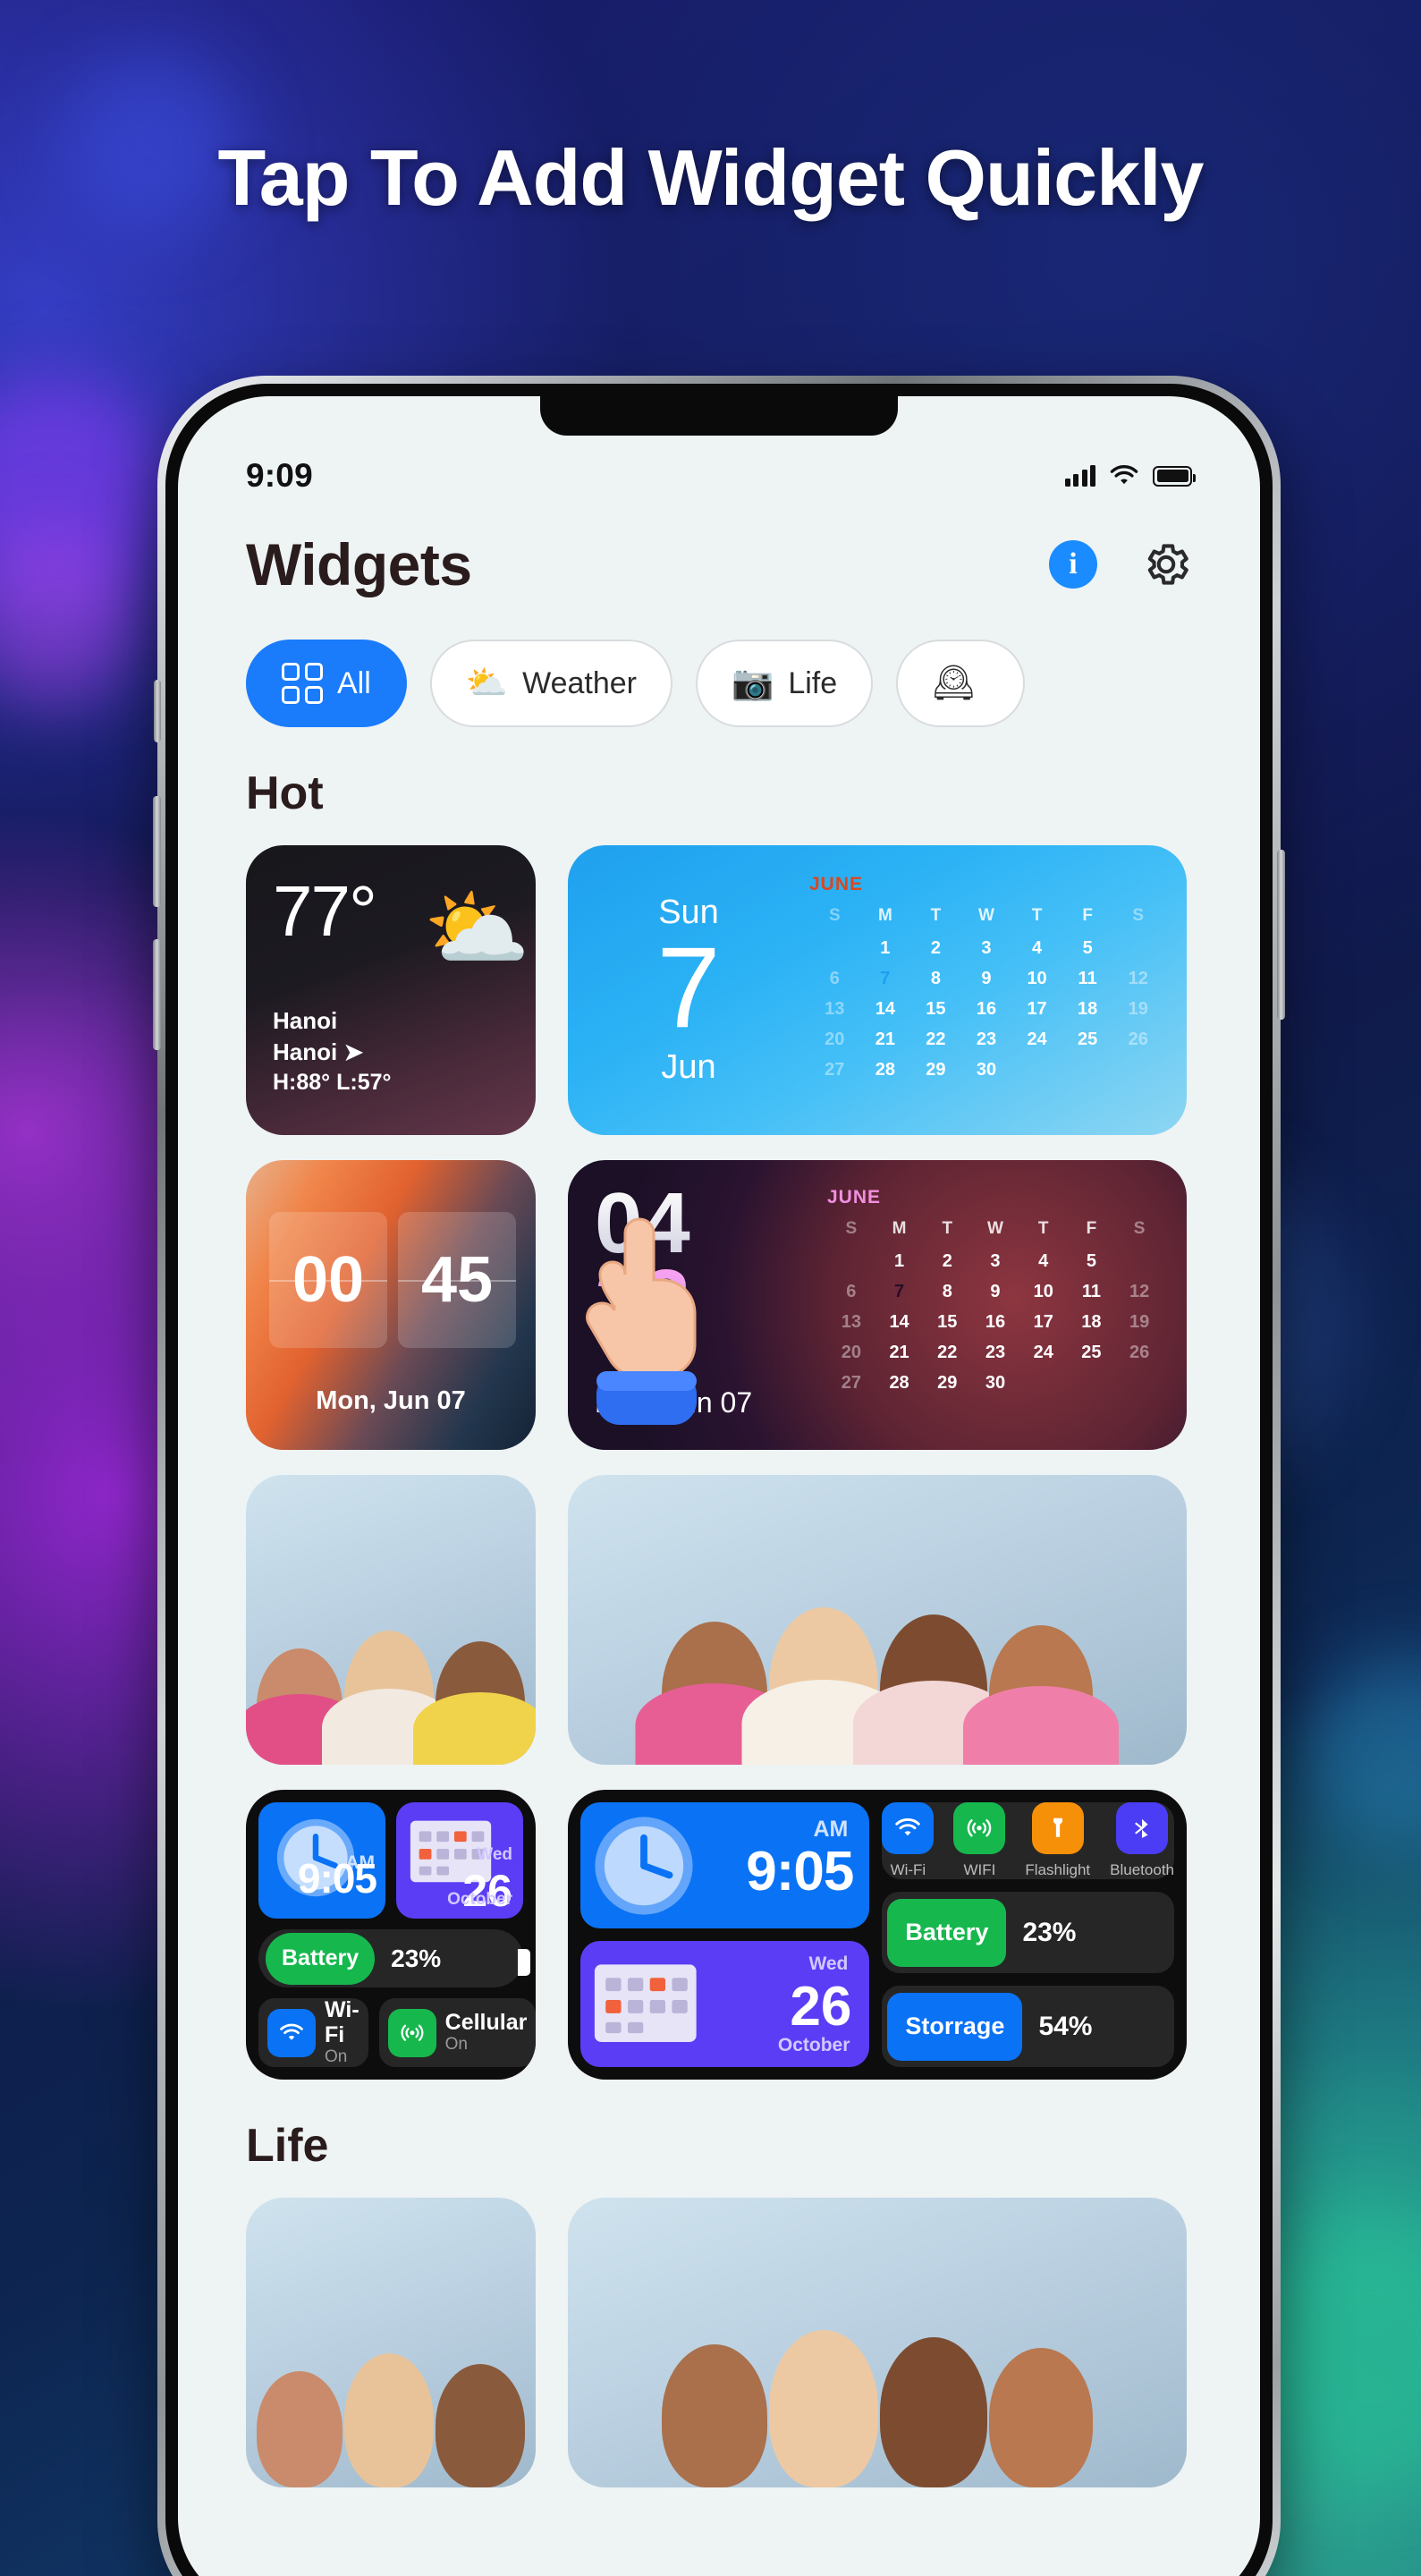  What do you see at coordinates (457, 1280) in the screenshot?
I see `flip-minutes: 45` at bounding box center [457, 1280].